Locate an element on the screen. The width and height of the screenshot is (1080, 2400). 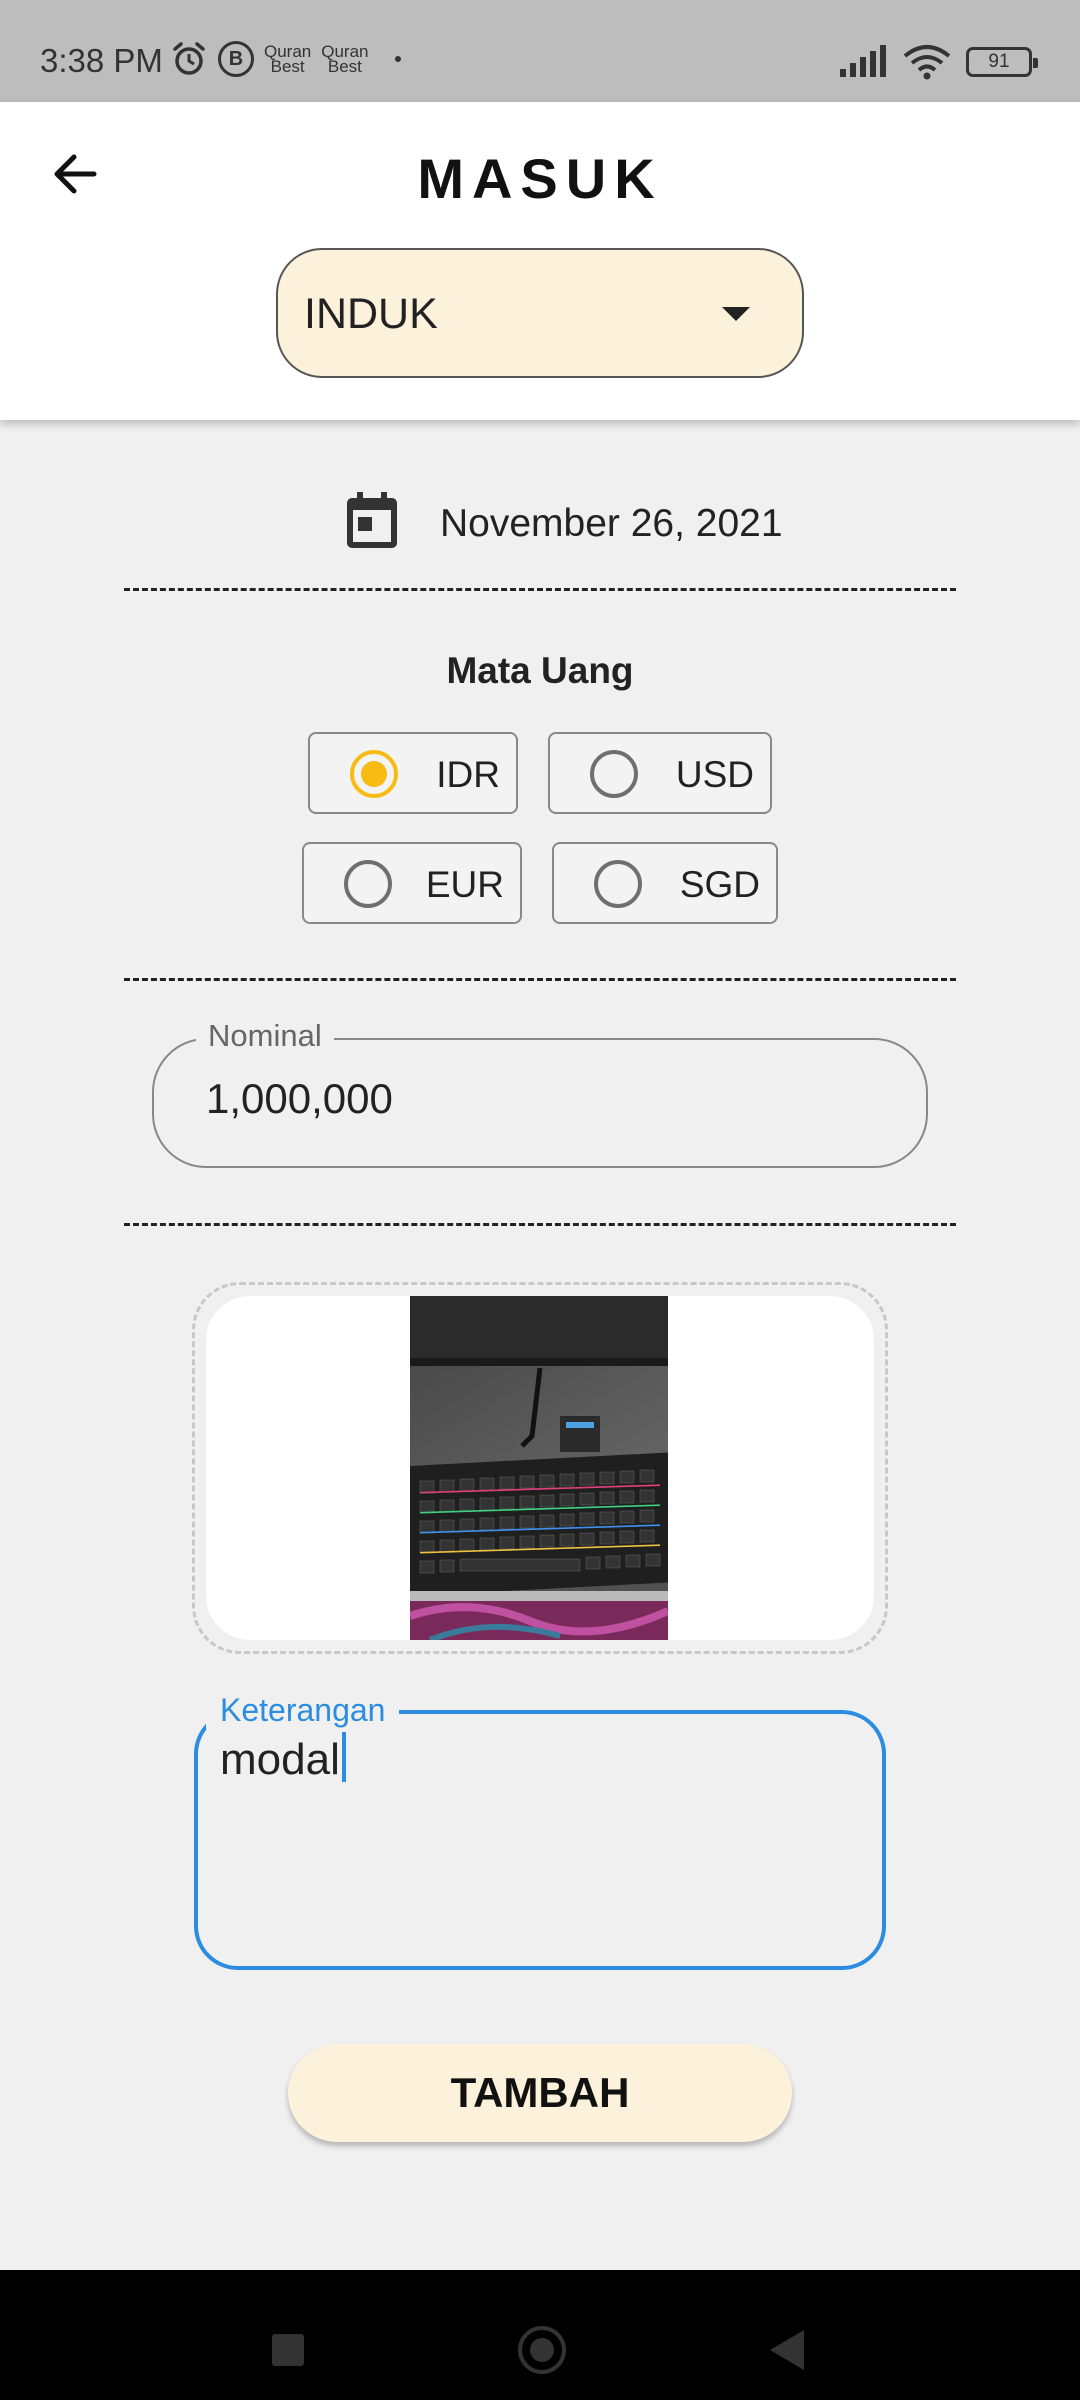
wifi-icon is located at coordinates (927, 62).